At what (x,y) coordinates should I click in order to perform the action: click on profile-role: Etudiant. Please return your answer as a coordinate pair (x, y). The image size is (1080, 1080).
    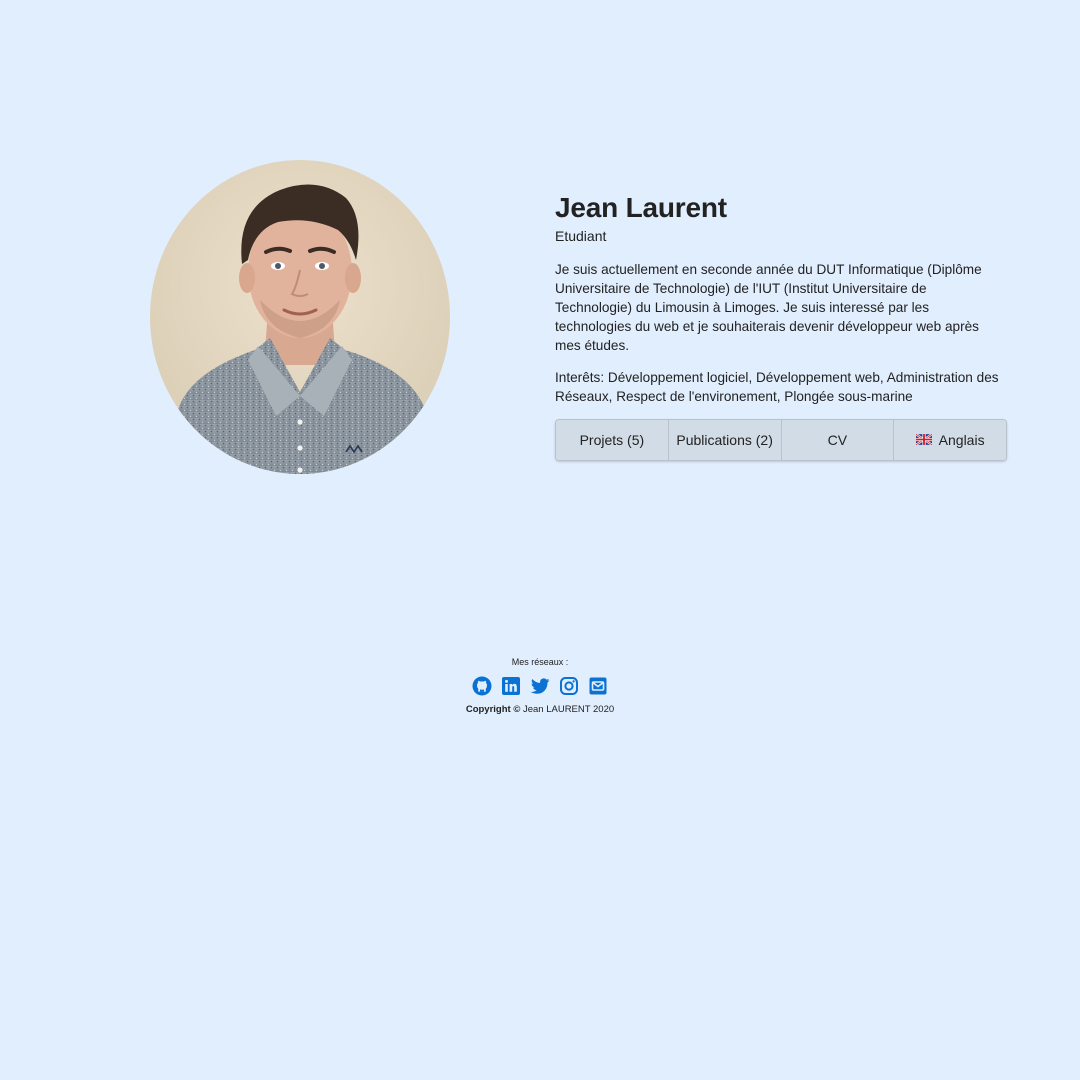
    Looking at the image, I should click on (581, 236).